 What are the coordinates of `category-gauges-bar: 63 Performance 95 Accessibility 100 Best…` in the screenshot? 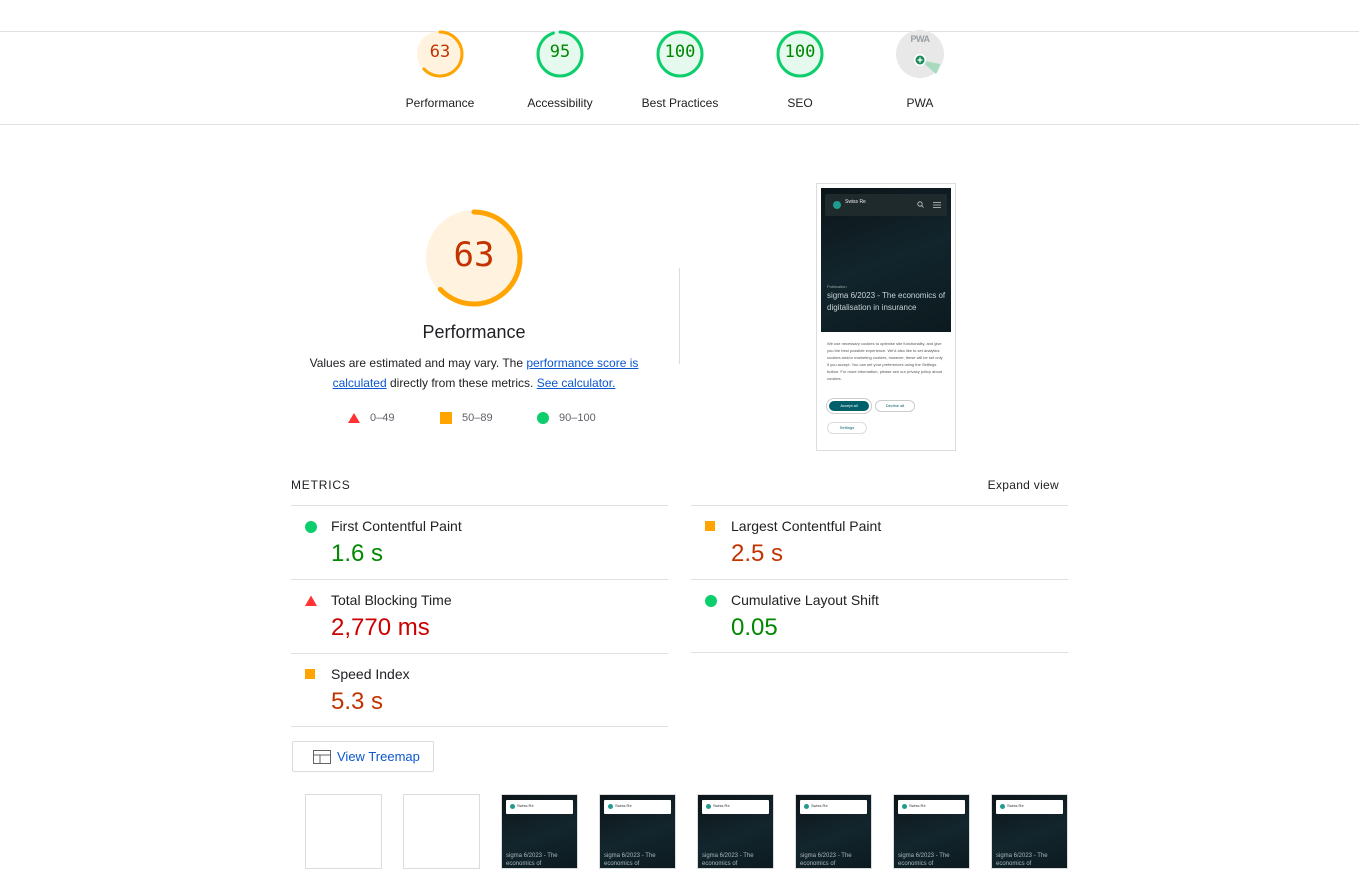 It's located at (679, 77).